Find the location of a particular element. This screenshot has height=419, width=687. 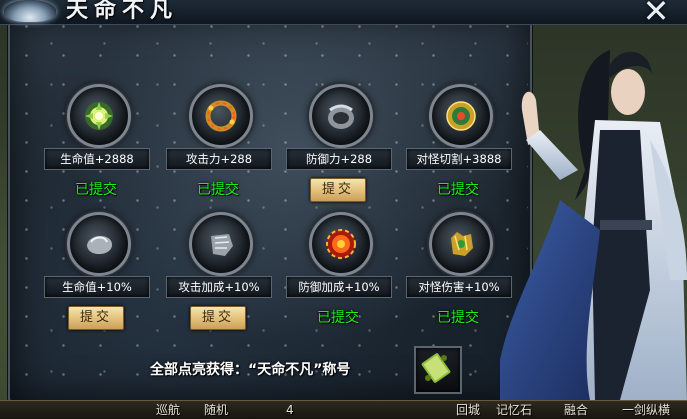

hotkey-slot-number: 4 is located at coordinates (290, 410).